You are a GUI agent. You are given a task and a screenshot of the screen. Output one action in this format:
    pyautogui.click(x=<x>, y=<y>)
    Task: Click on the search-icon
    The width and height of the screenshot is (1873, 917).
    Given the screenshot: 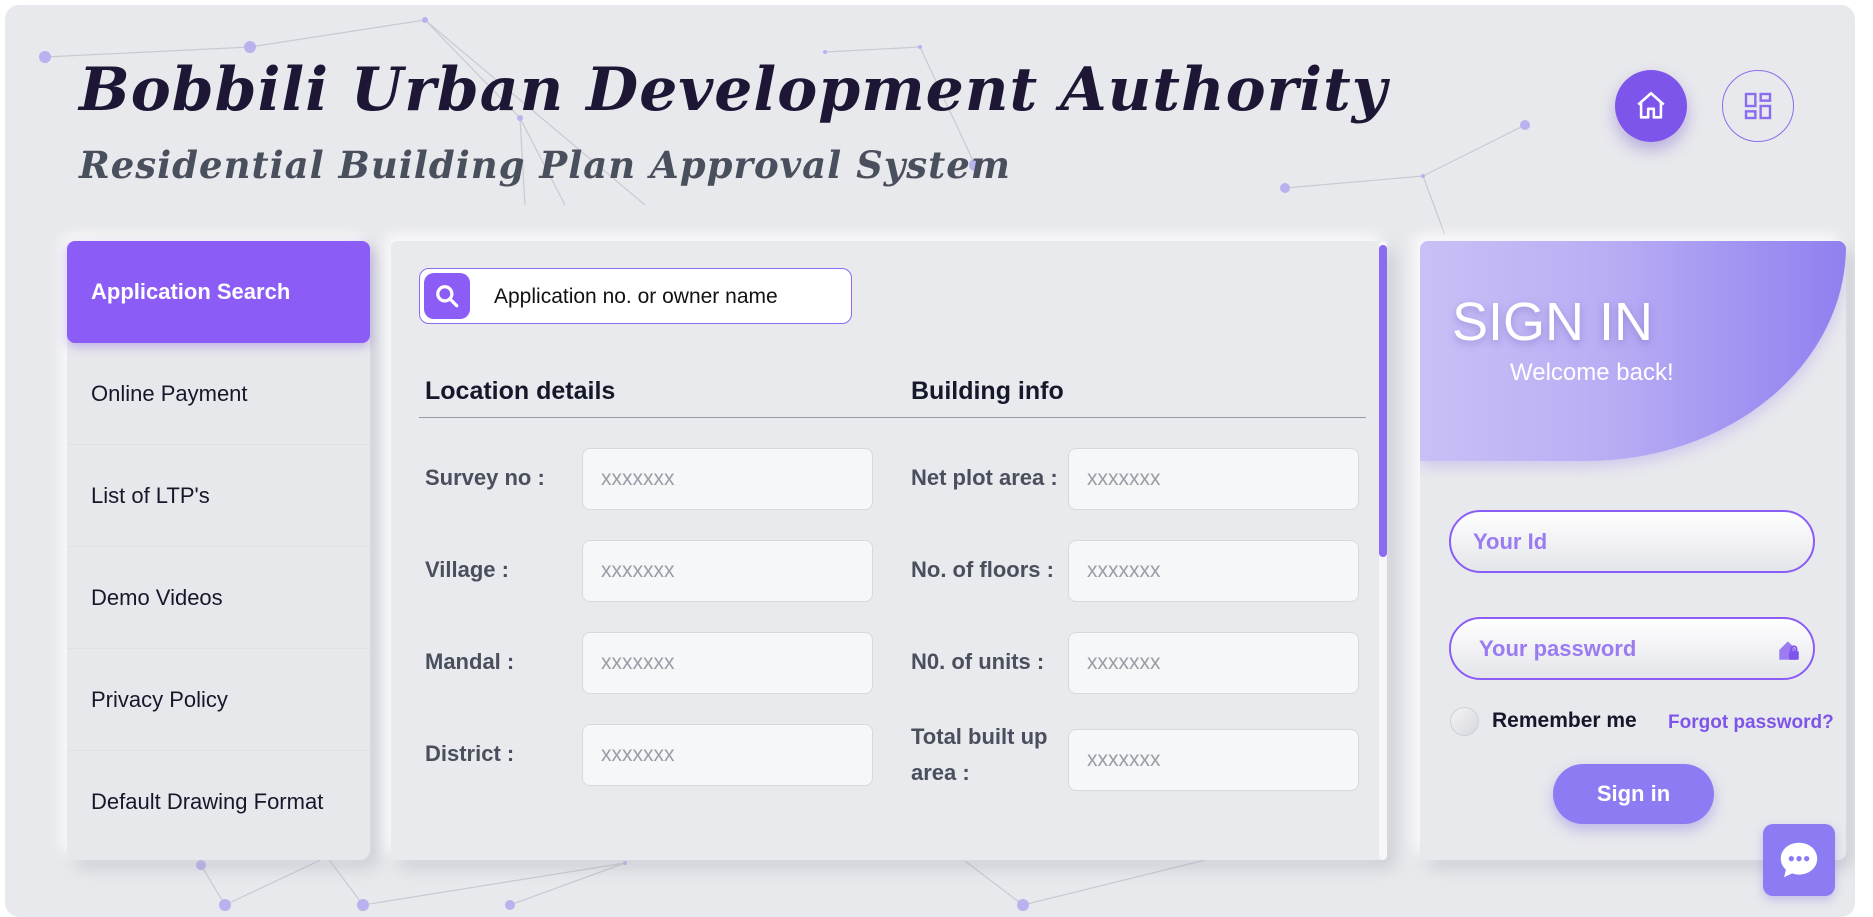 What is the action you would take?
    pyautogui.click(x=447, y=296)
    